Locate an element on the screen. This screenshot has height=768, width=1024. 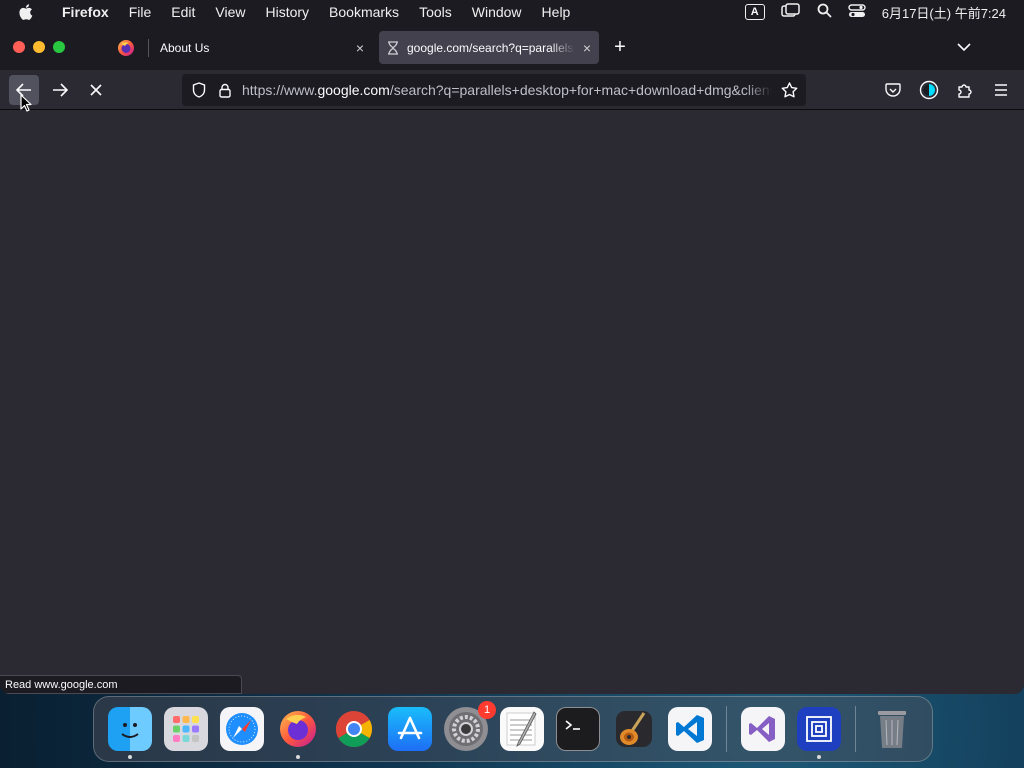
dock-item-system-settings: 1 is located at coordinates (470, 726).